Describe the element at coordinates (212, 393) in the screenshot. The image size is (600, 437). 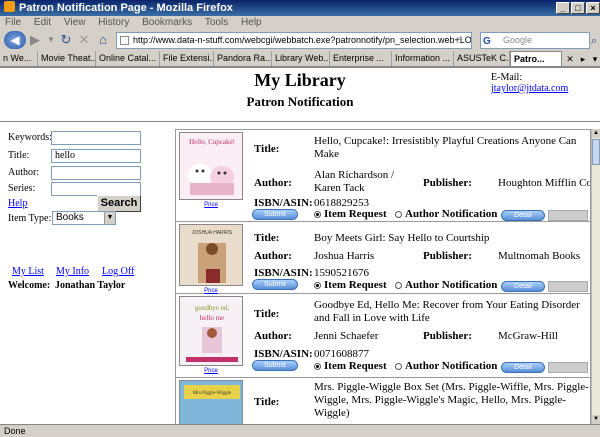
I see `svg-text: Mrs.Piggle-Wiggle` at that location.